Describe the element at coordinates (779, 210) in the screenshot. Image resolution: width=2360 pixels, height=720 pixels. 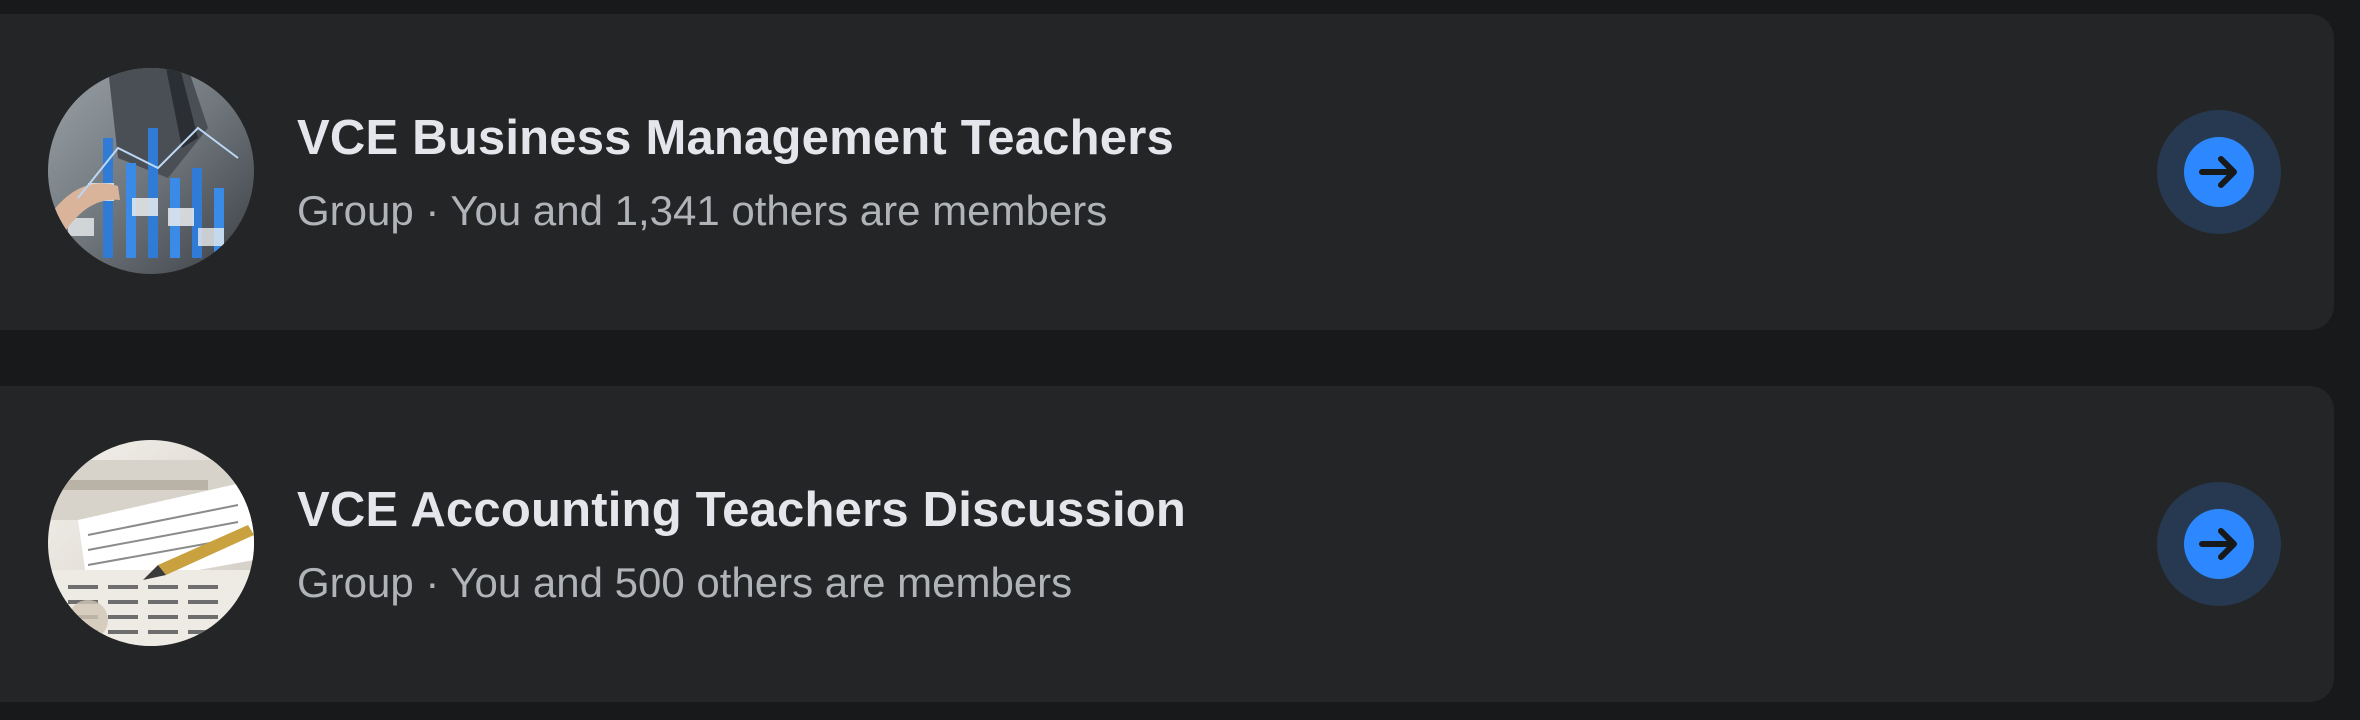
I see `group-member-count: You and 1,341 others are members` at that location.